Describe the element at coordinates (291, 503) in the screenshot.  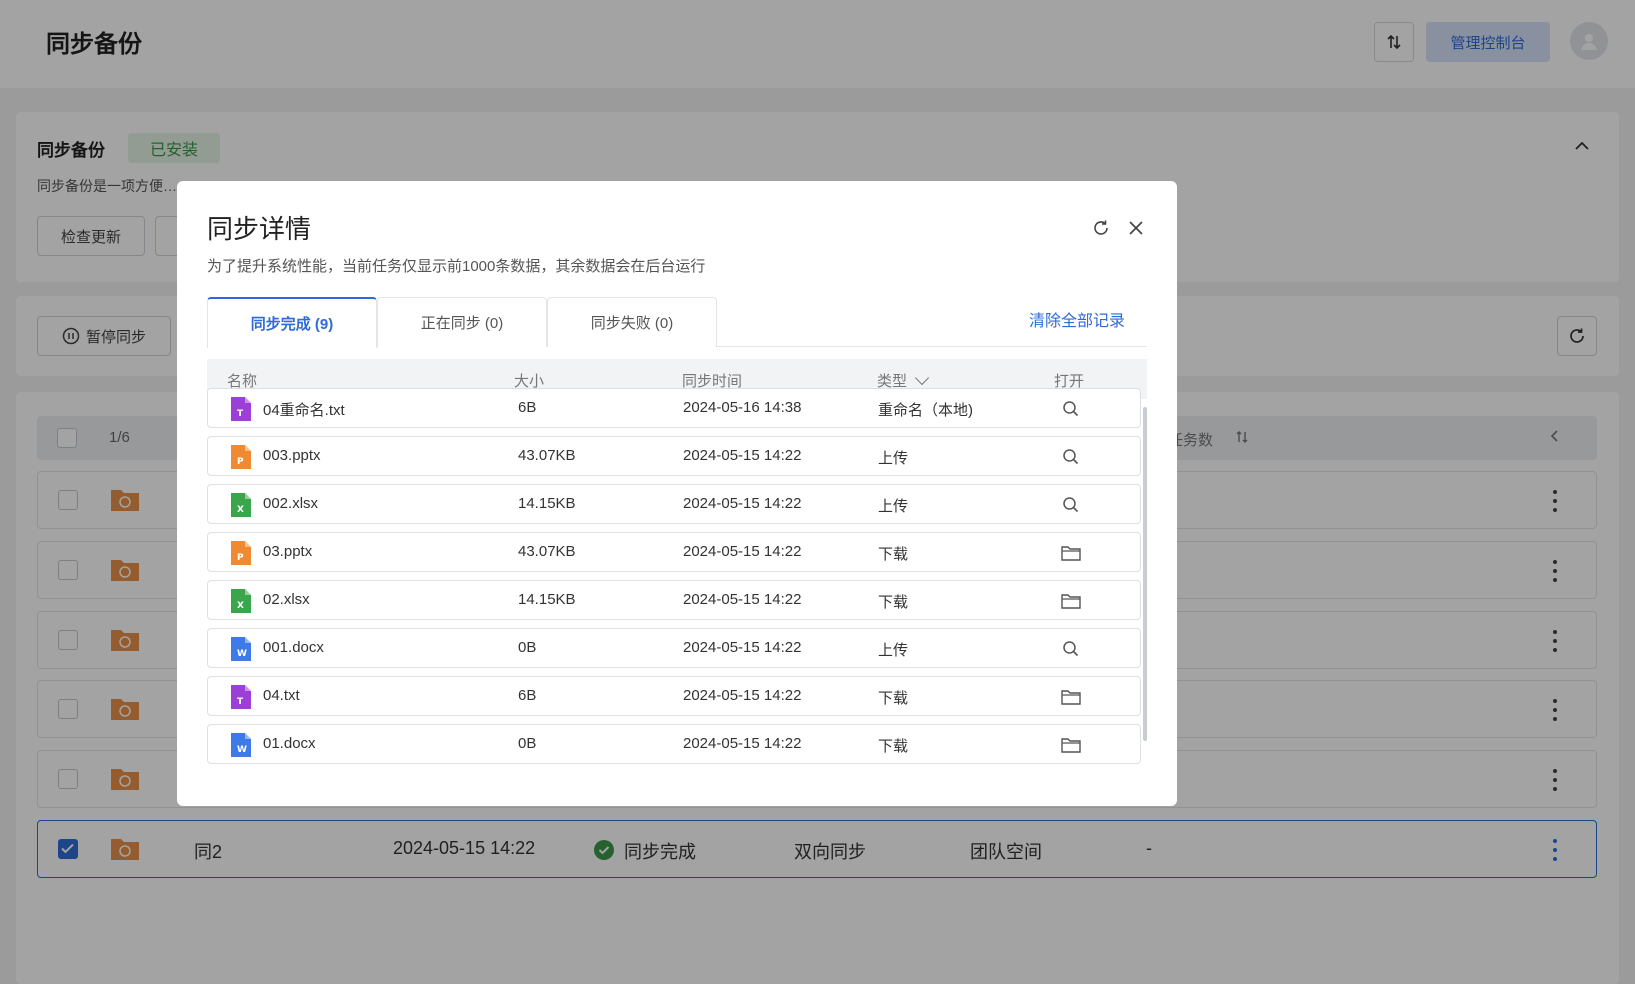
I see `file-name: 002.xlsx` at that location.